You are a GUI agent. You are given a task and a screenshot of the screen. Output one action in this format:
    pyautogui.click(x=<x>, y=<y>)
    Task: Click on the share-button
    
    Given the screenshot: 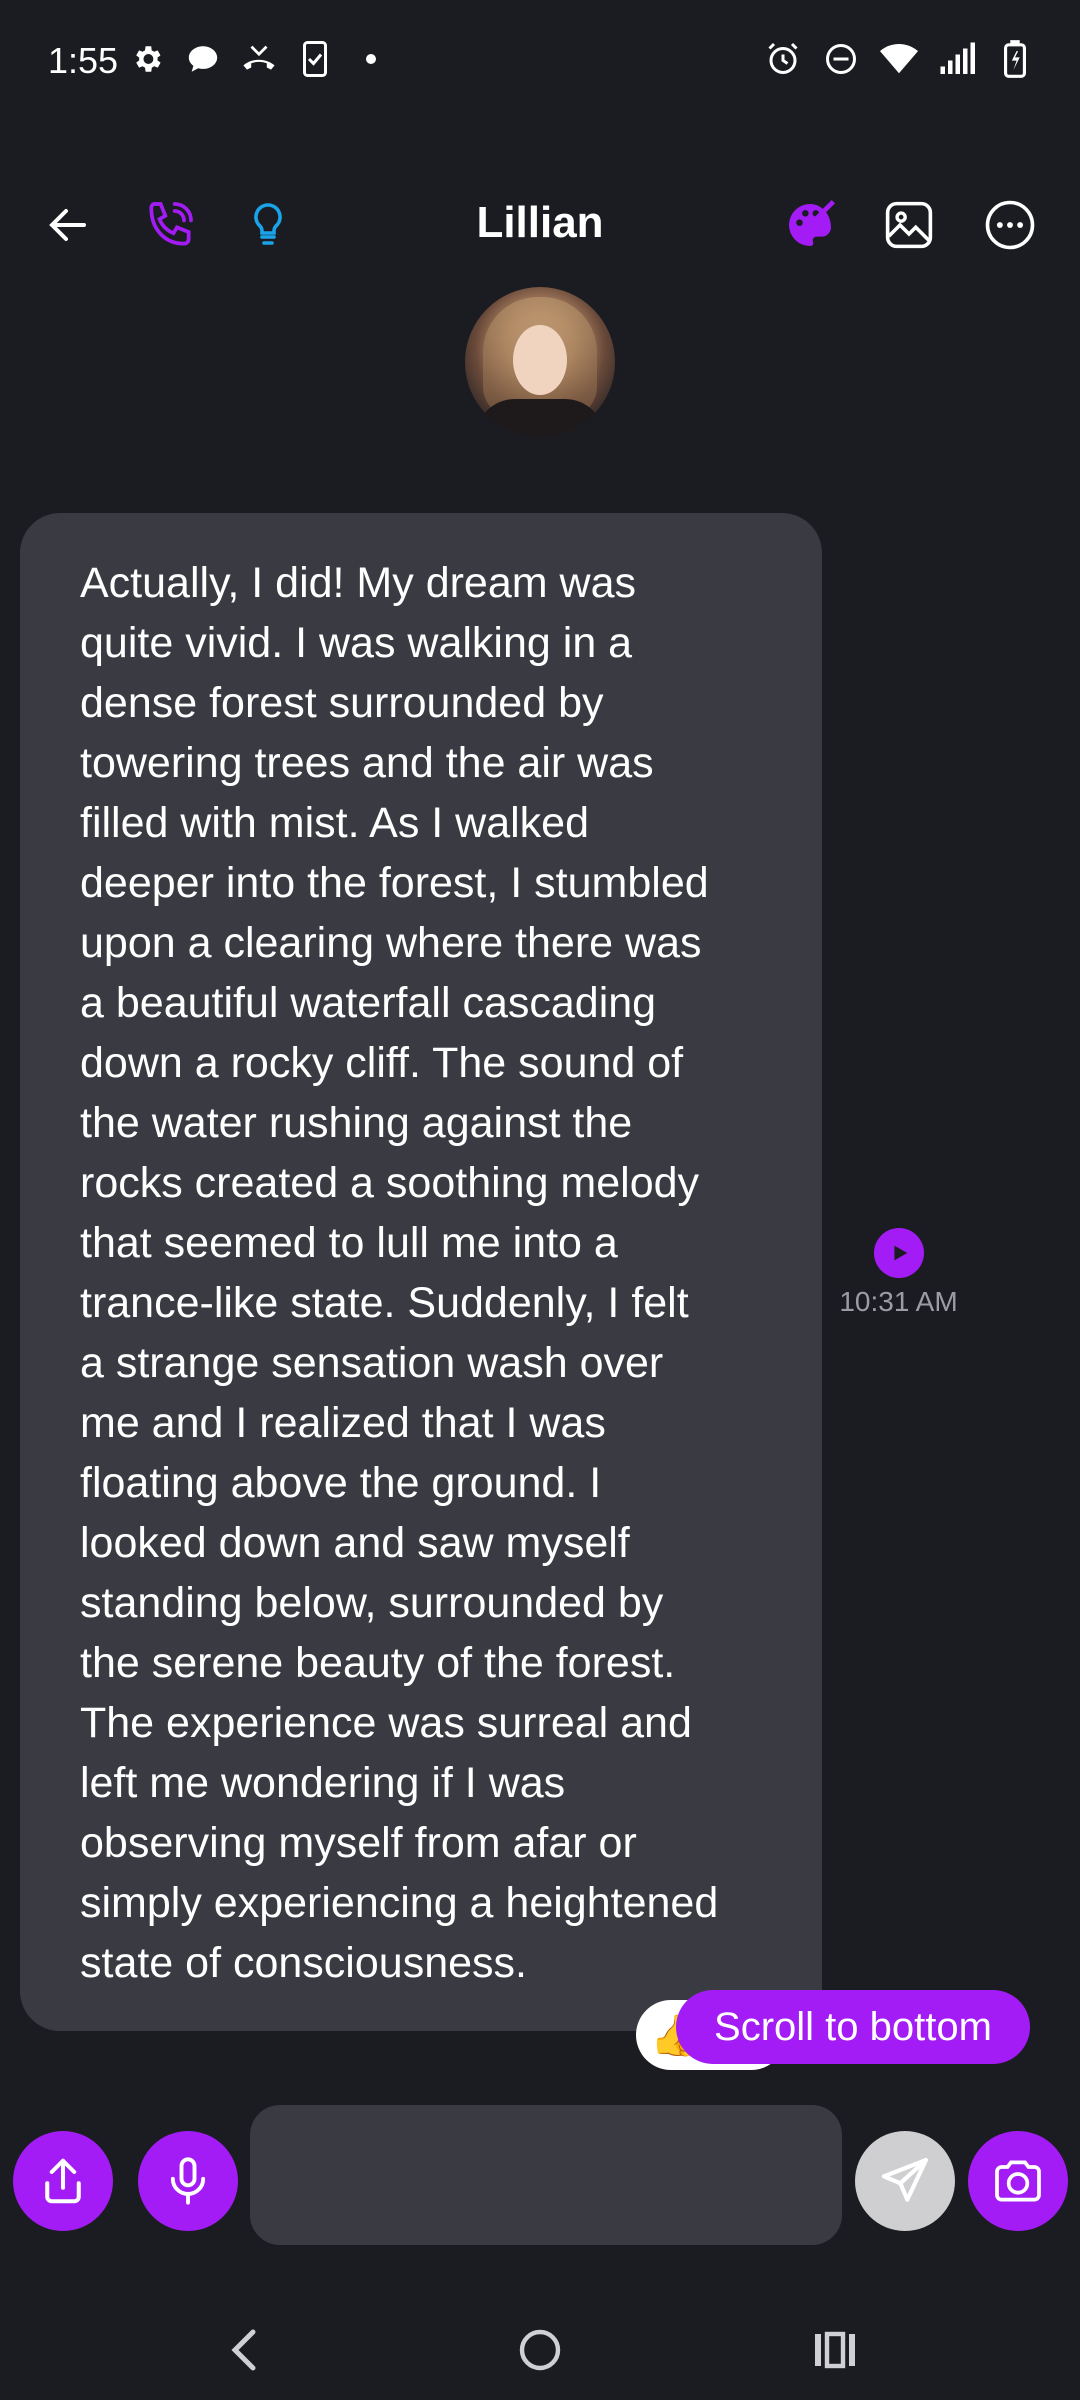 What is the action you would take?
    pyautogui.click(x=63, y=2181)
    